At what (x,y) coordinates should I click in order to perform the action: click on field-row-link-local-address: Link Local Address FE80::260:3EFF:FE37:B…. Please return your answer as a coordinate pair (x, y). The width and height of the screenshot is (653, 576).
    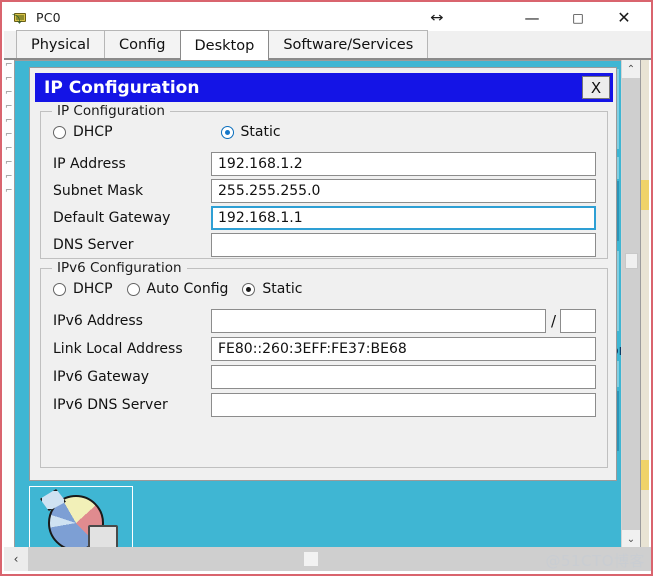
    Looking at the image, I should click on (324, 349).